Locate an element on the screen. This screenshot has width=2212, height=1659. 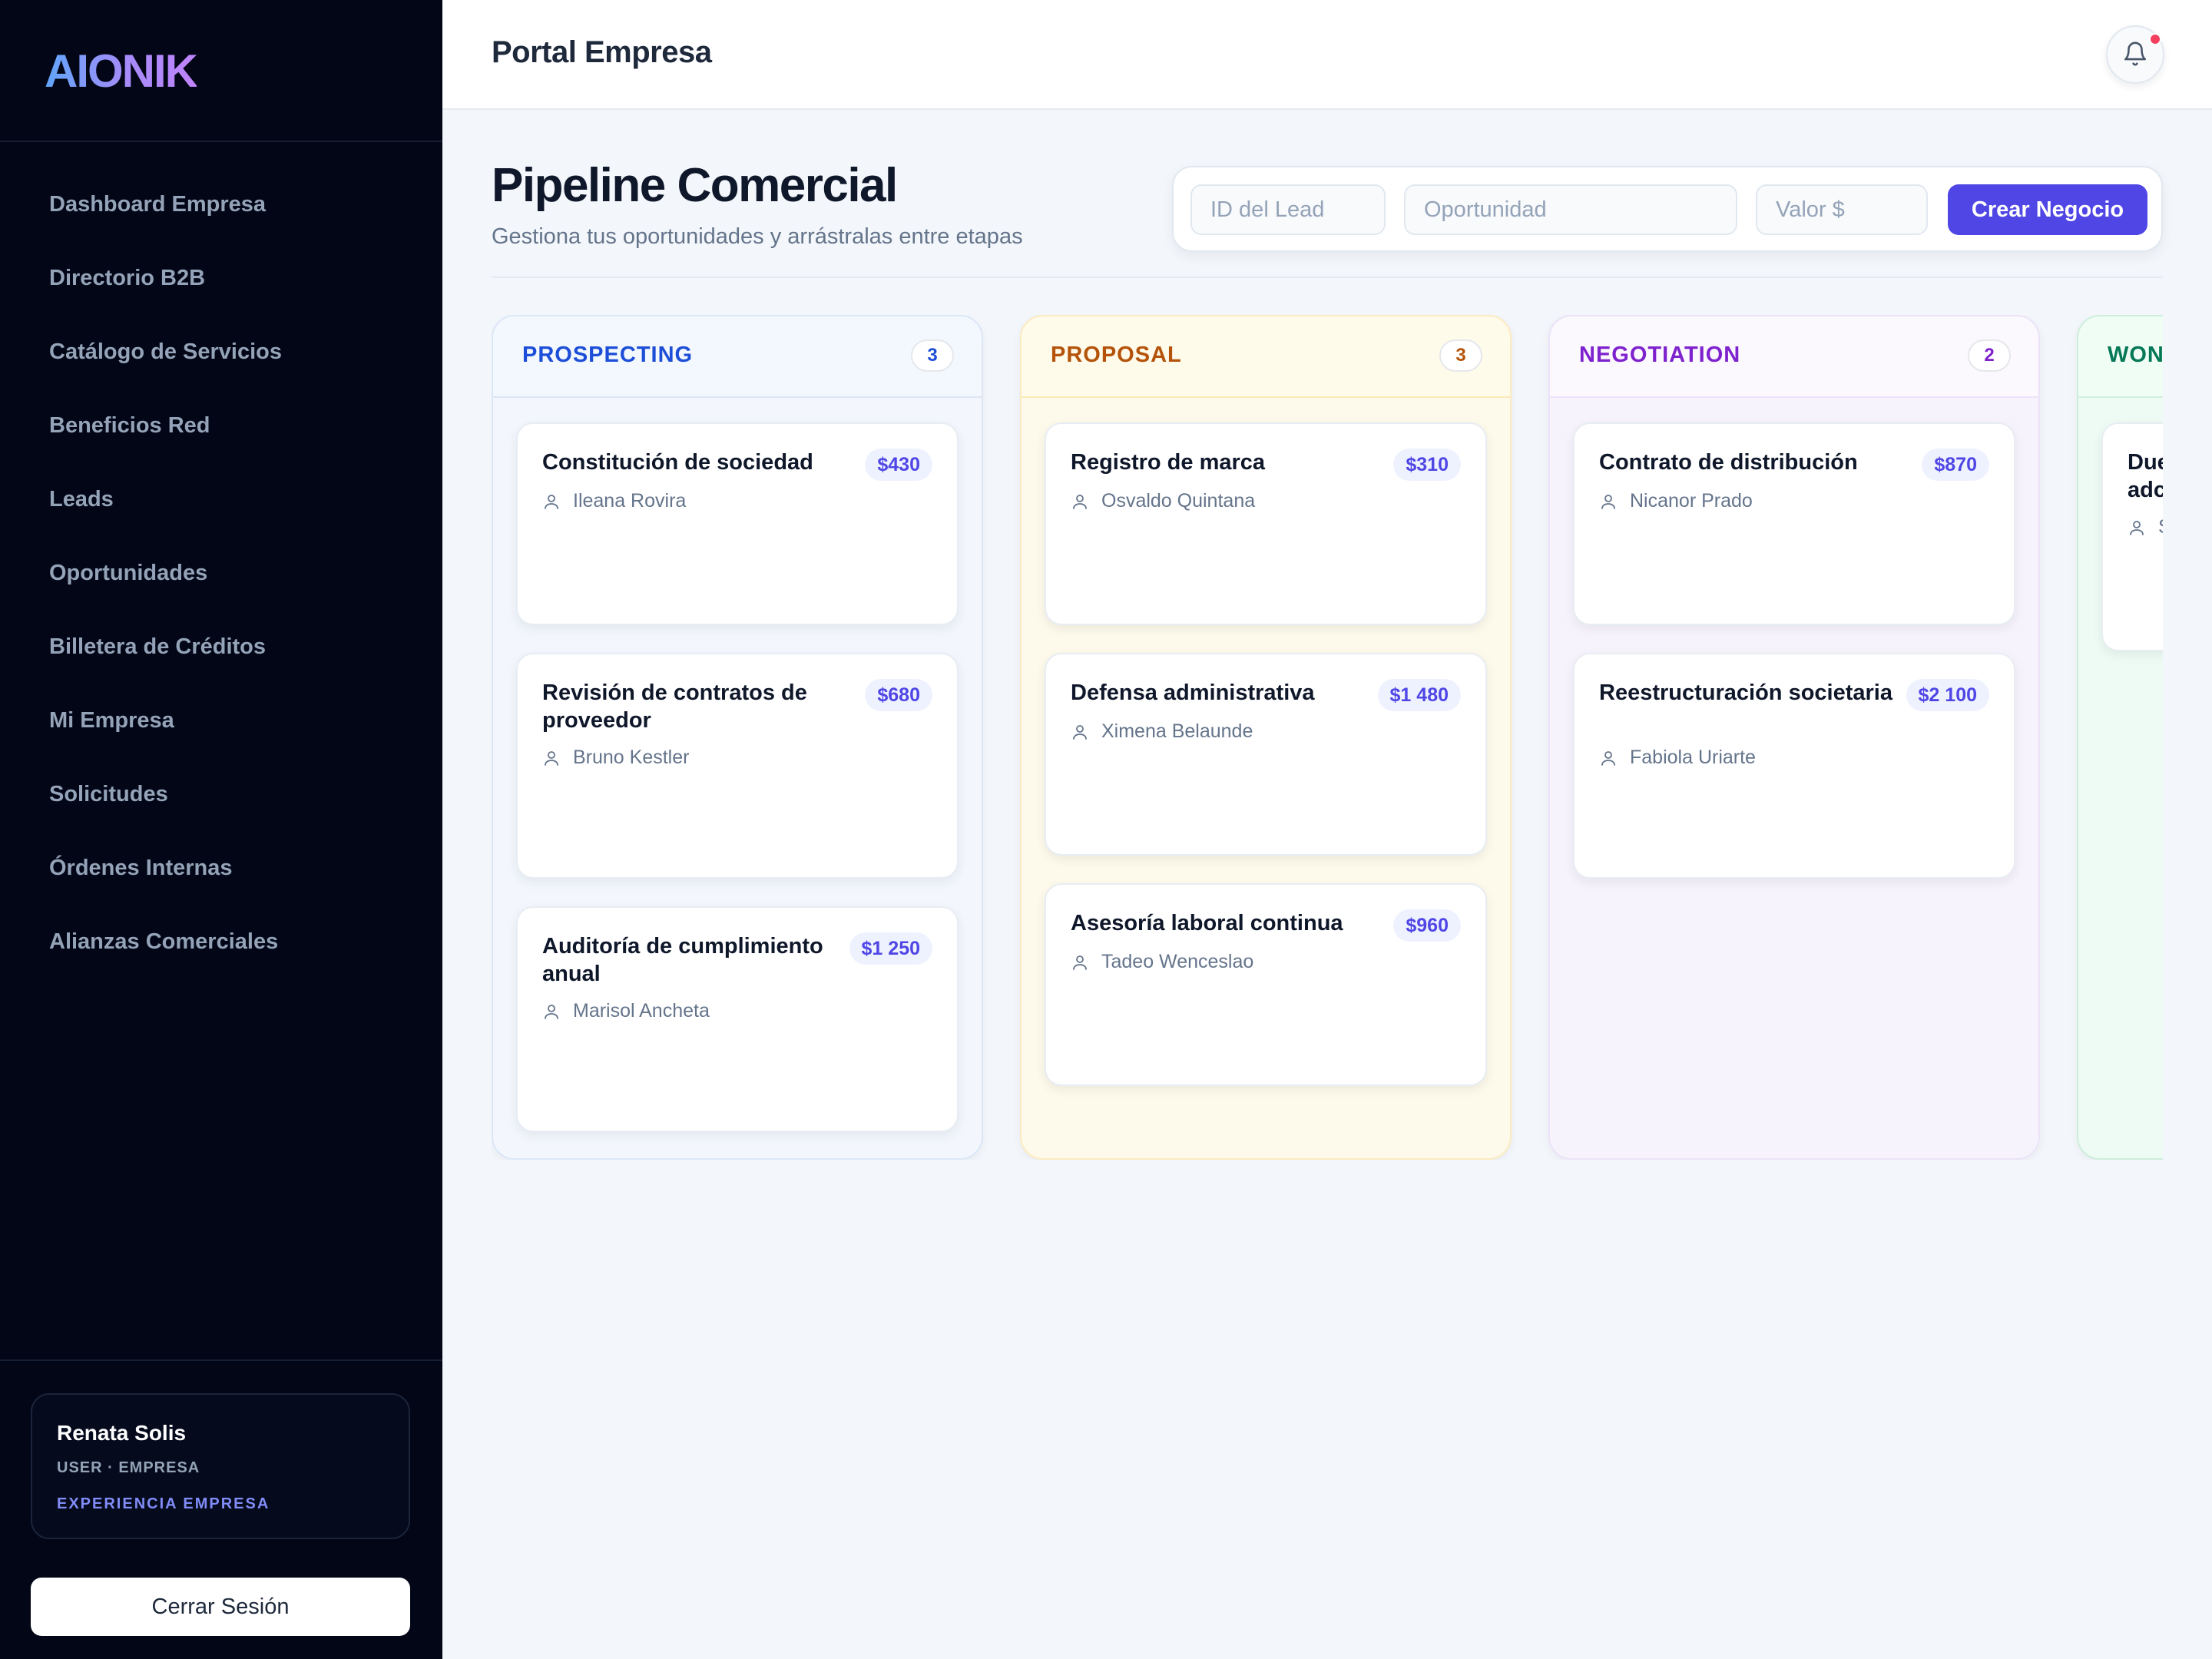
deal-contact-name: Ileana Rovira is located at coordinates (630, 501).